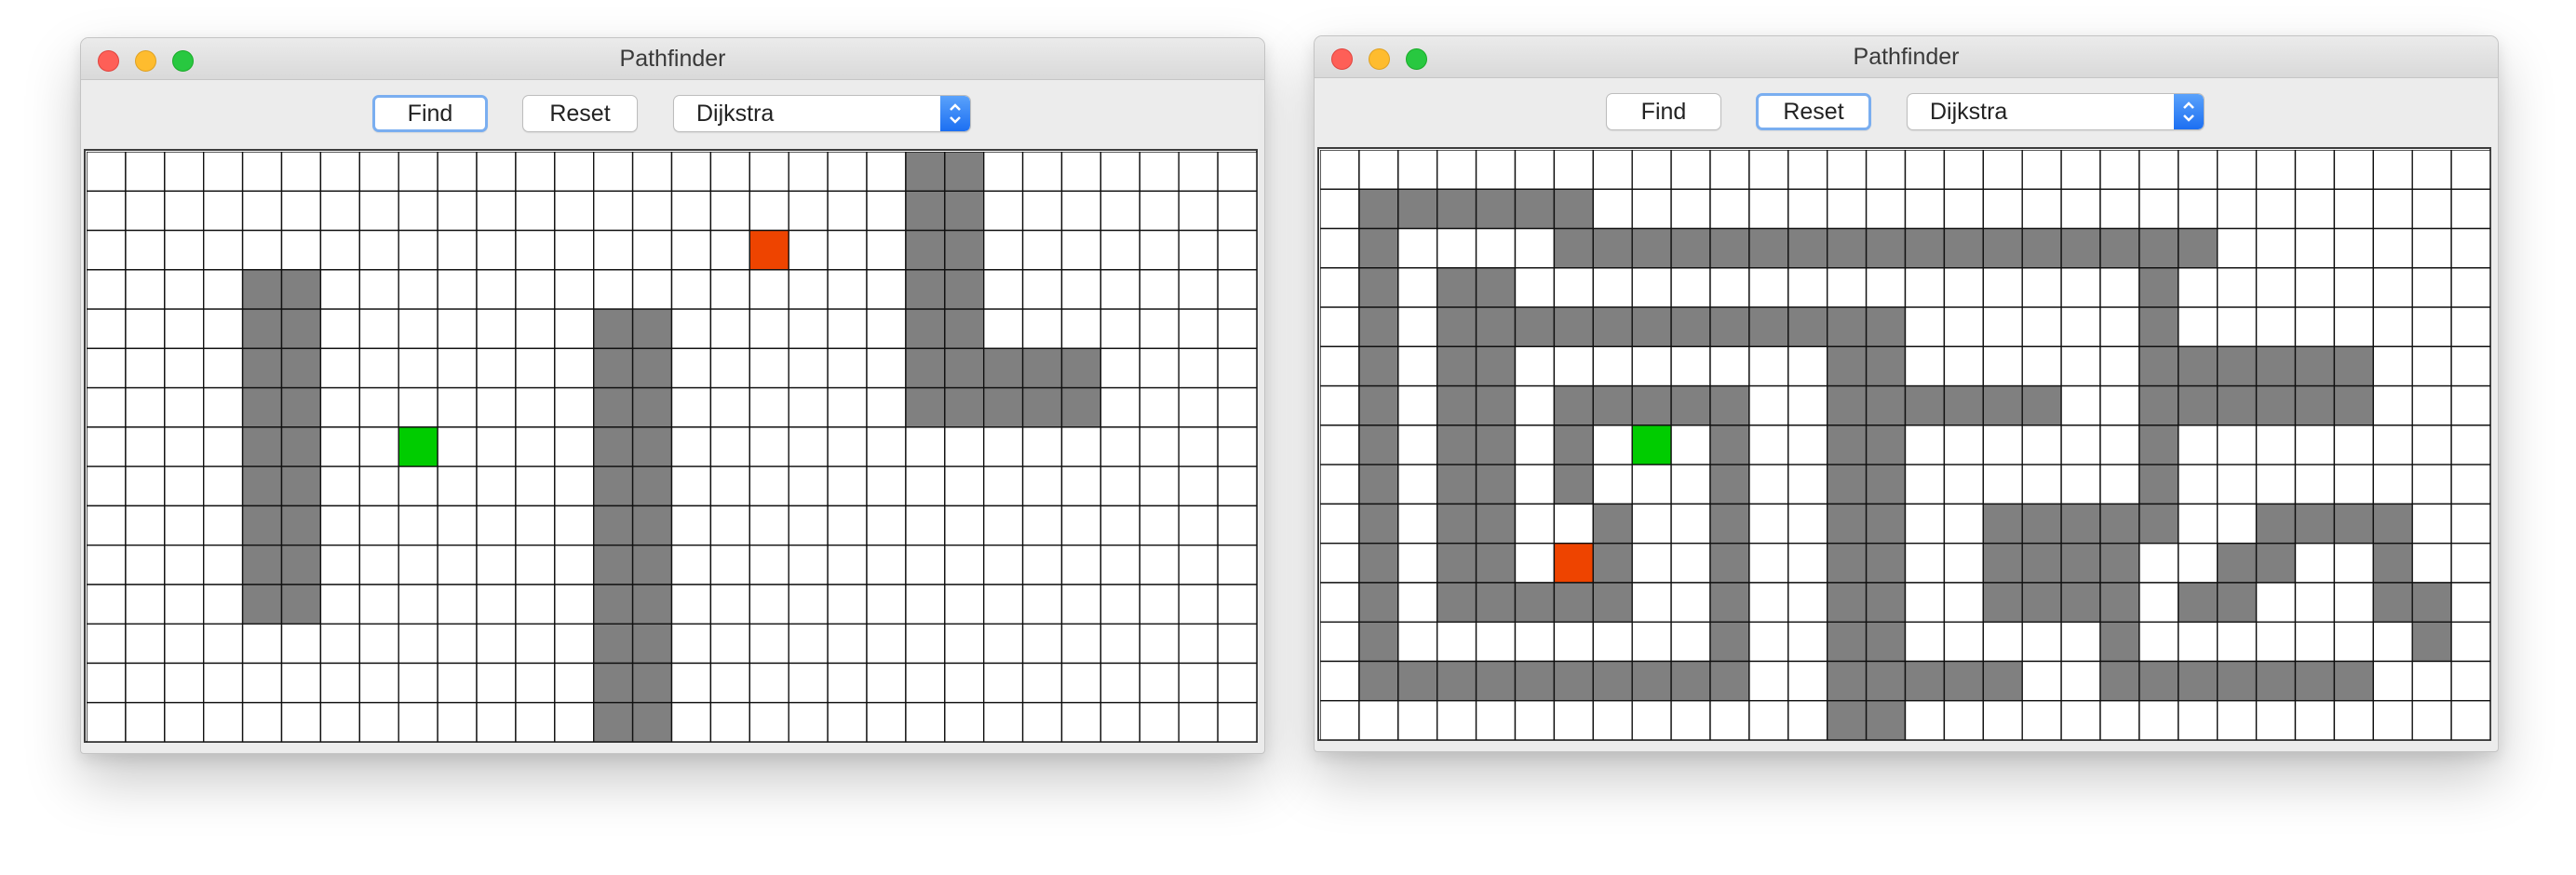 The width and height of the screenshot is (2576, 875). What do you see at coordinates (430, 113) in the screenshot?
I see `find-button: Find` at bounding box center [430, 113].